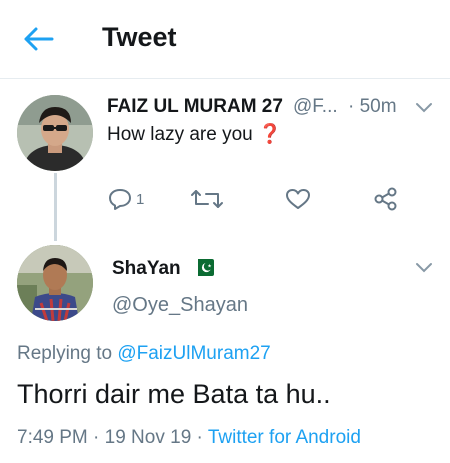 This screenshot has width=450, height=463. Describe the element at coordinates (110, 437) in the screenshot. I see `tweet-timestamp: 7:49 PM · 19 Nov 19 ·` at that location.